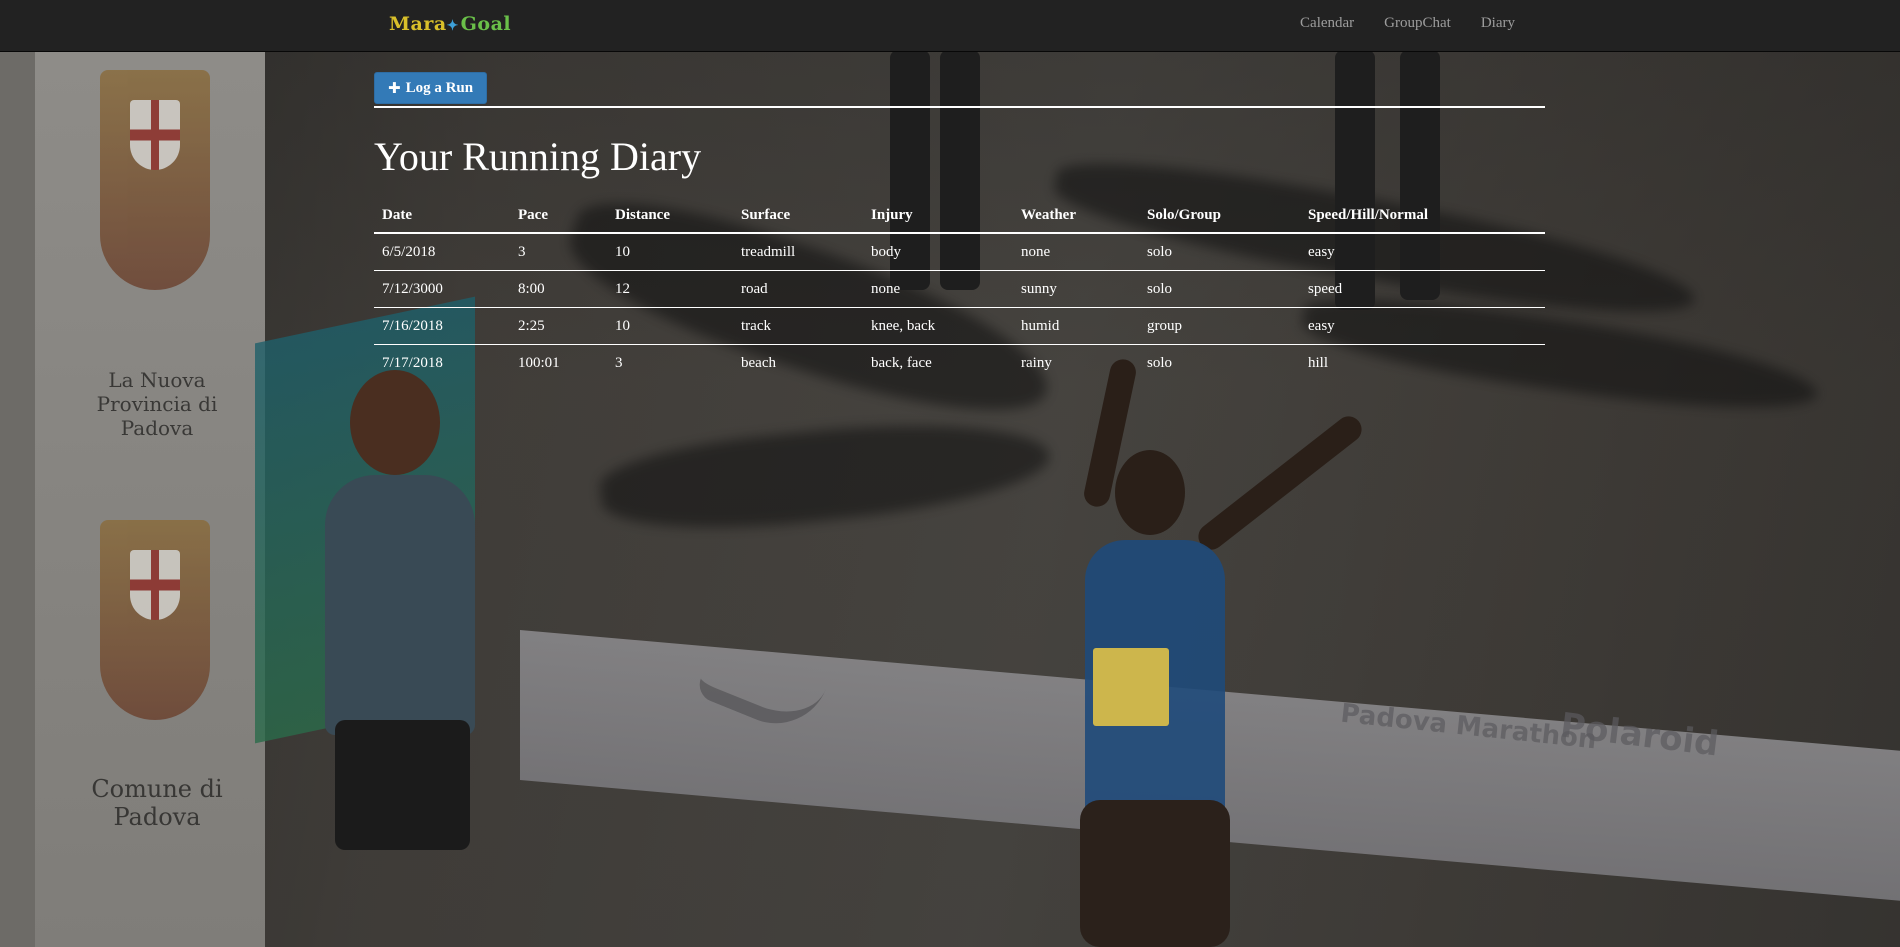 This screenshot has height=947, width=1900. Describe the element at coordinates (522, 251) in the screenshot. I see `cell-pace: 3` at that location.